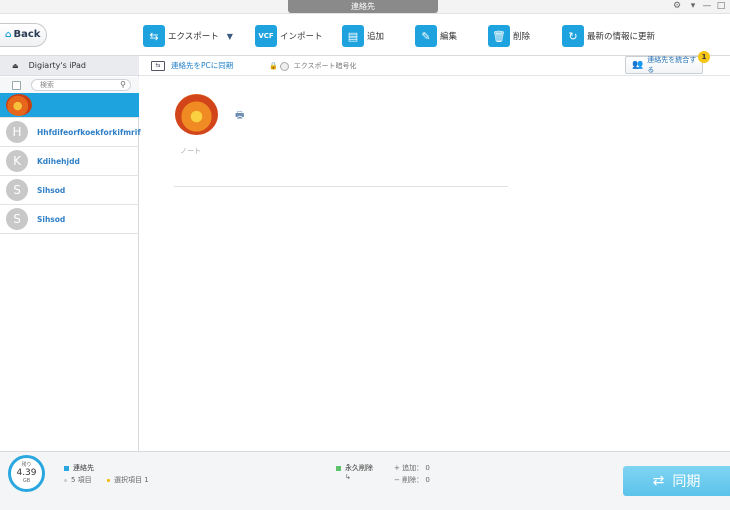  Describe the element at coordinates (239, 116) in the screenshot. I see `print-icon: 🖶` at that location.